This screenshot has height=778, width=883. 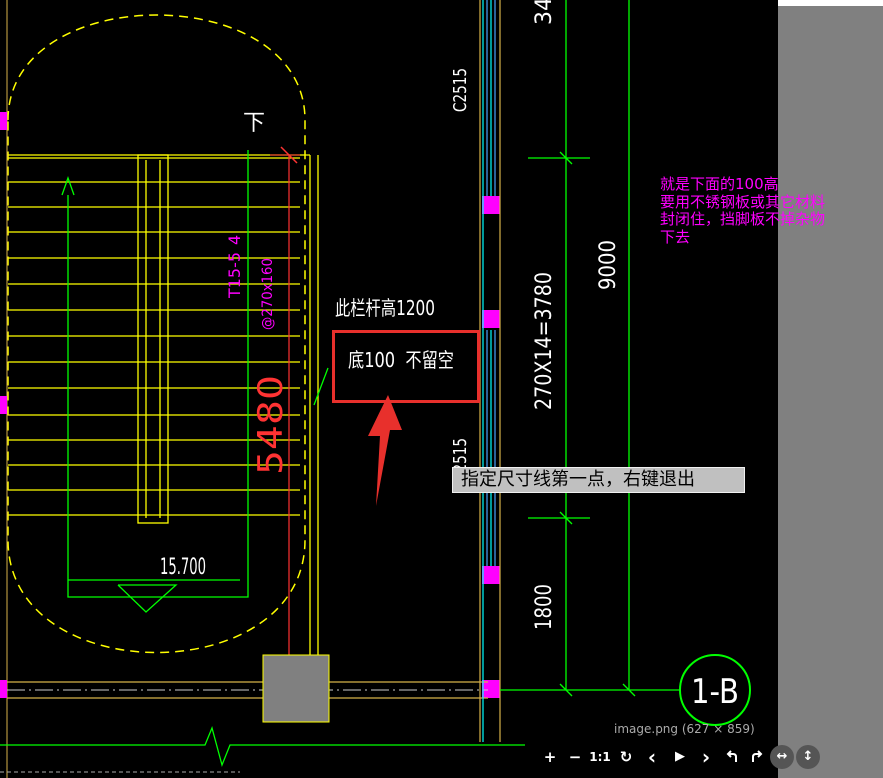 I want to click on window-label-a: C2515, so click(x=460, y=90).